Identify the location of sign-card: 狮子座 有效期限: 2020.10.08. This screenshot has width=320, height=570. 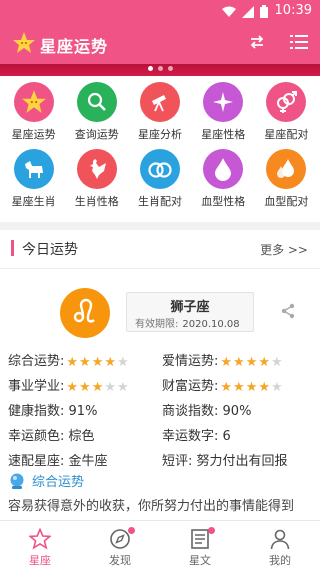
(190, 312).